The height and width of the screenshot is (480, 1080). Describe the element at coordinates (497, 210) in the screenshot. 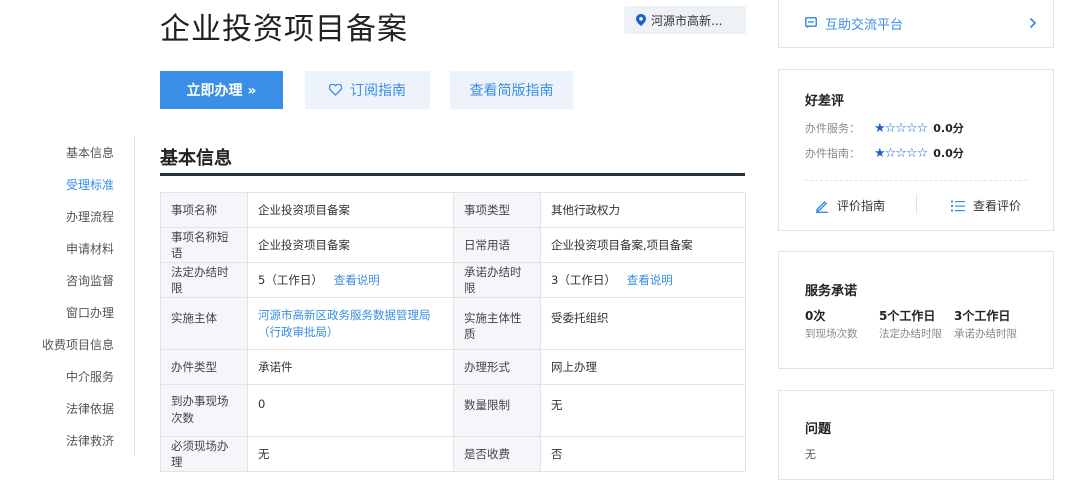

I see `table-key: 事项类型` at that location.